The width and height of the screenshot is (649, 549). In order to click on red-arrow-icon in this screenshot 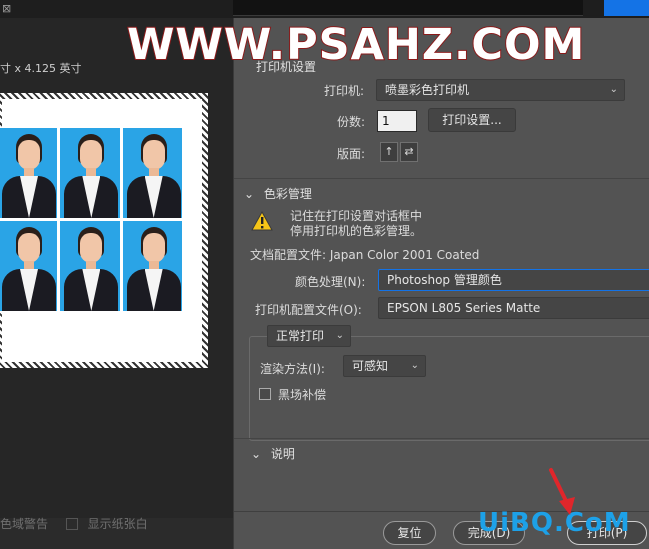, I will do `click(562, 491)`.